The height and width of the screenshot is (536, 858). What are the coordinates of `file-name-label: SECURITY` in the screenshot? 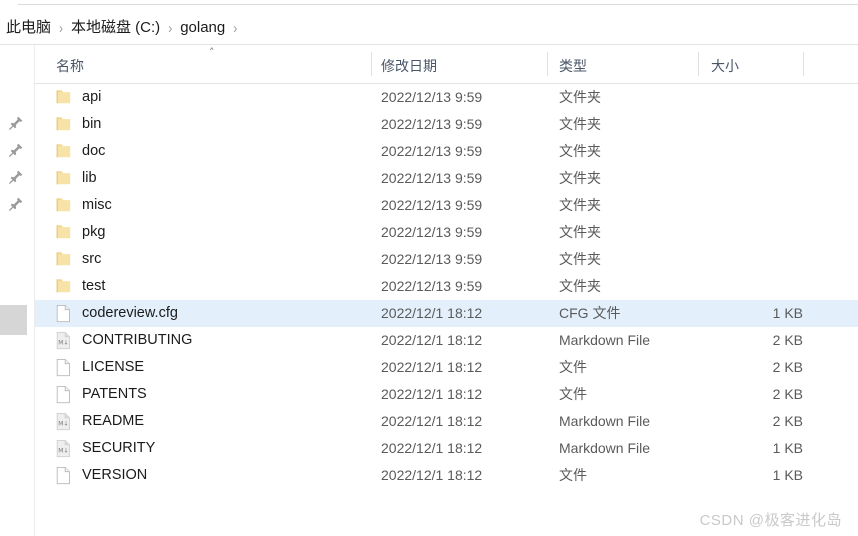 It's located at (119, 448).